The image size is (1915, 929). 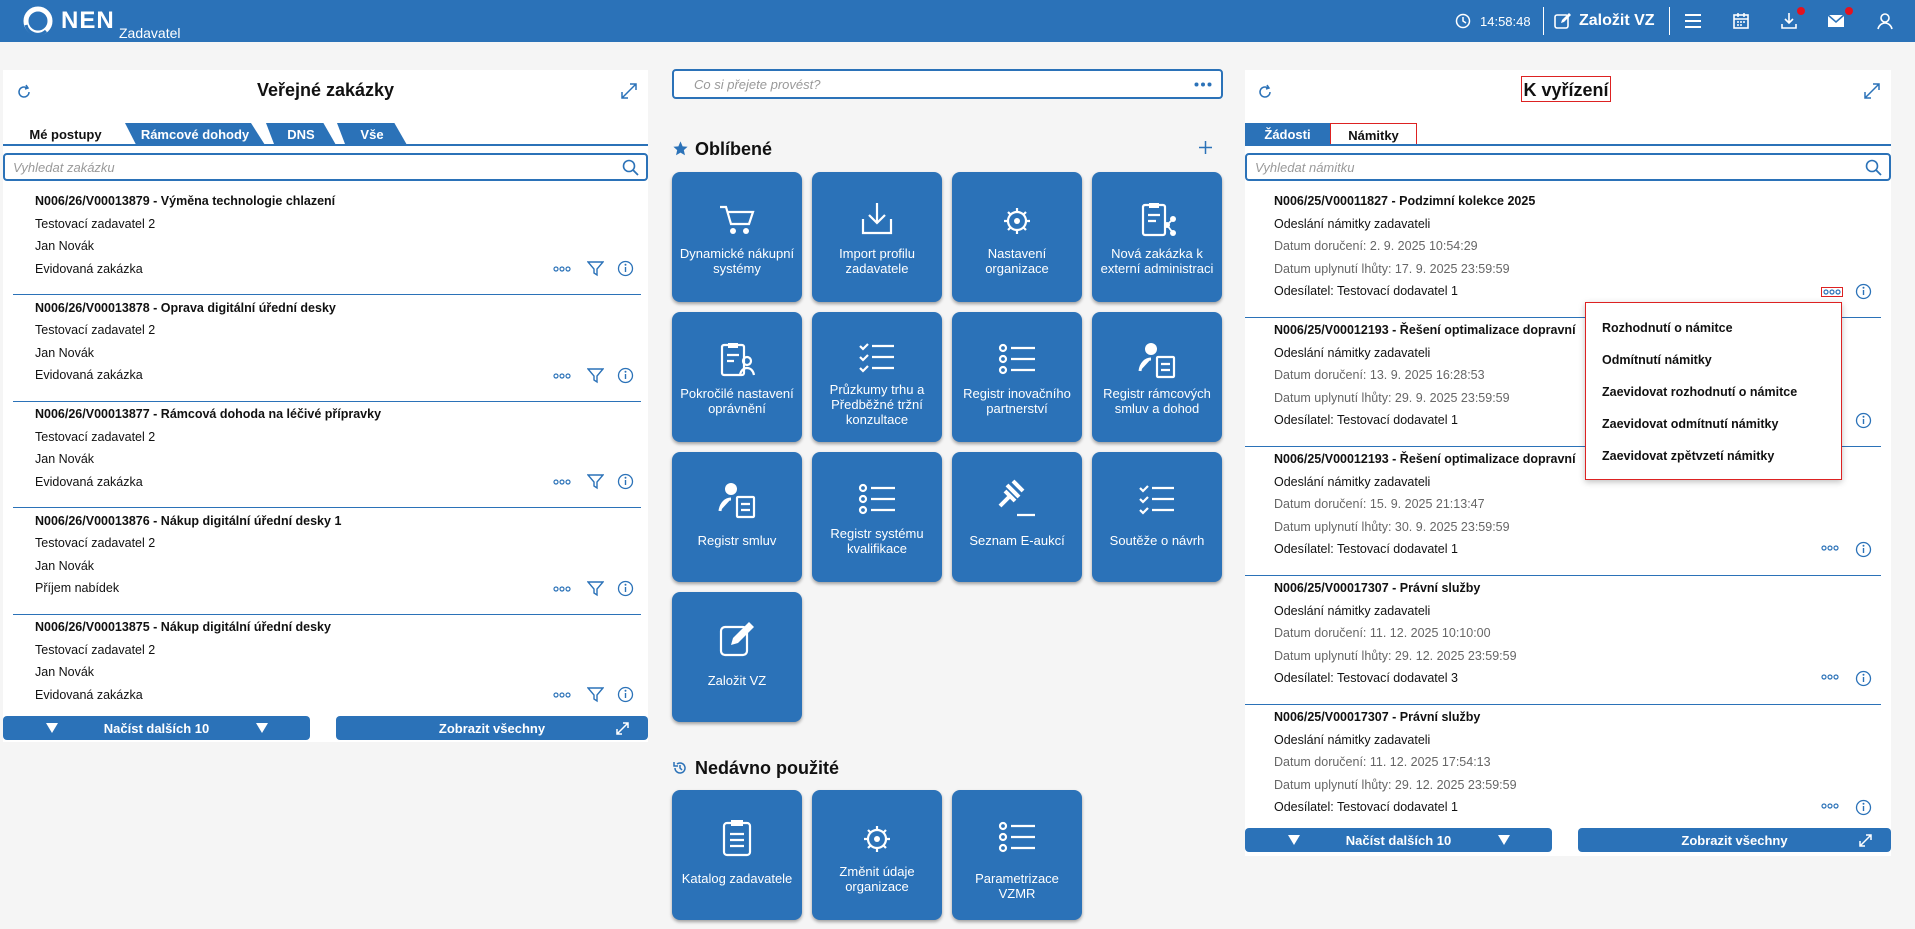 What do you see at coordinates (1699, 392) in the screenshot?
I see `menu-item-record-decision: Zaevidovat rozhodnutí o námitce` at bounding box center [1699, 392].